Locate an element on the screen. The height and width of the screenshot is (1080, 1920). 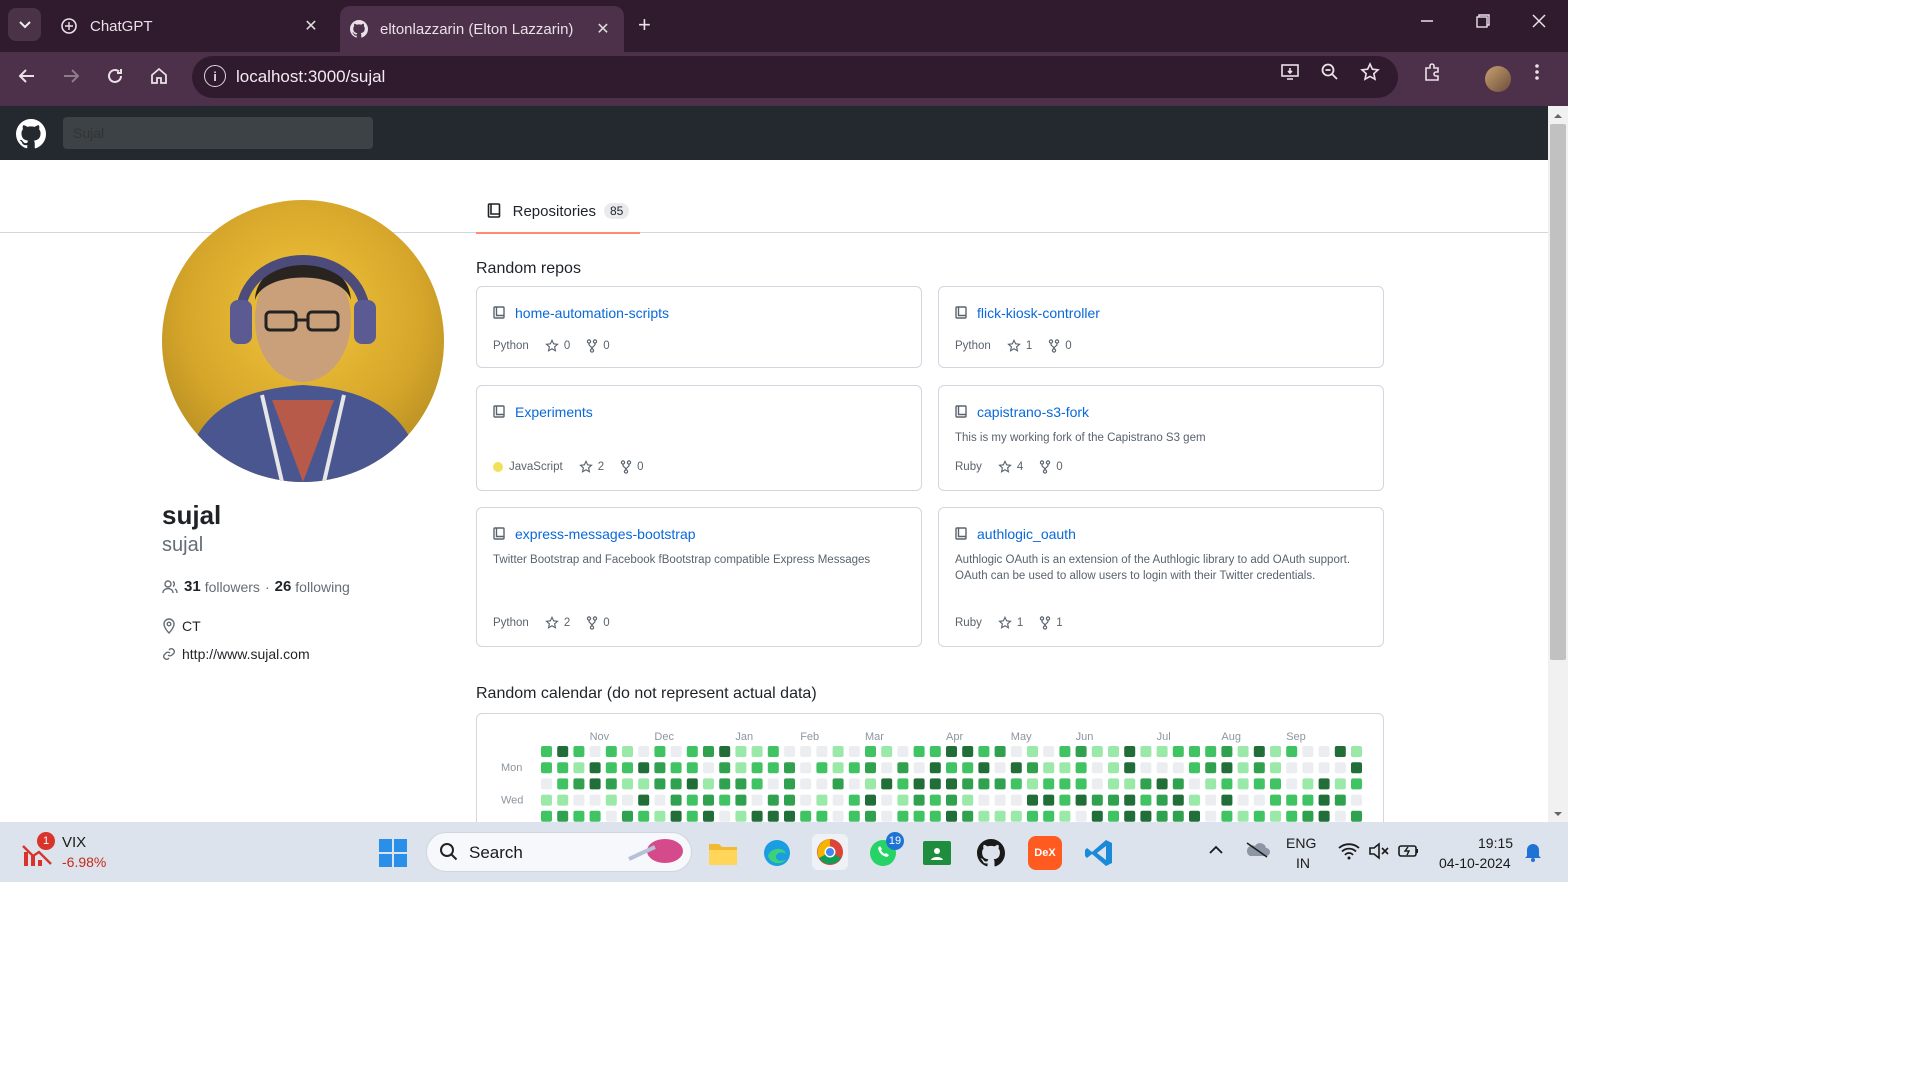
battery-charging-icon is located at coordinates (1409, 853).